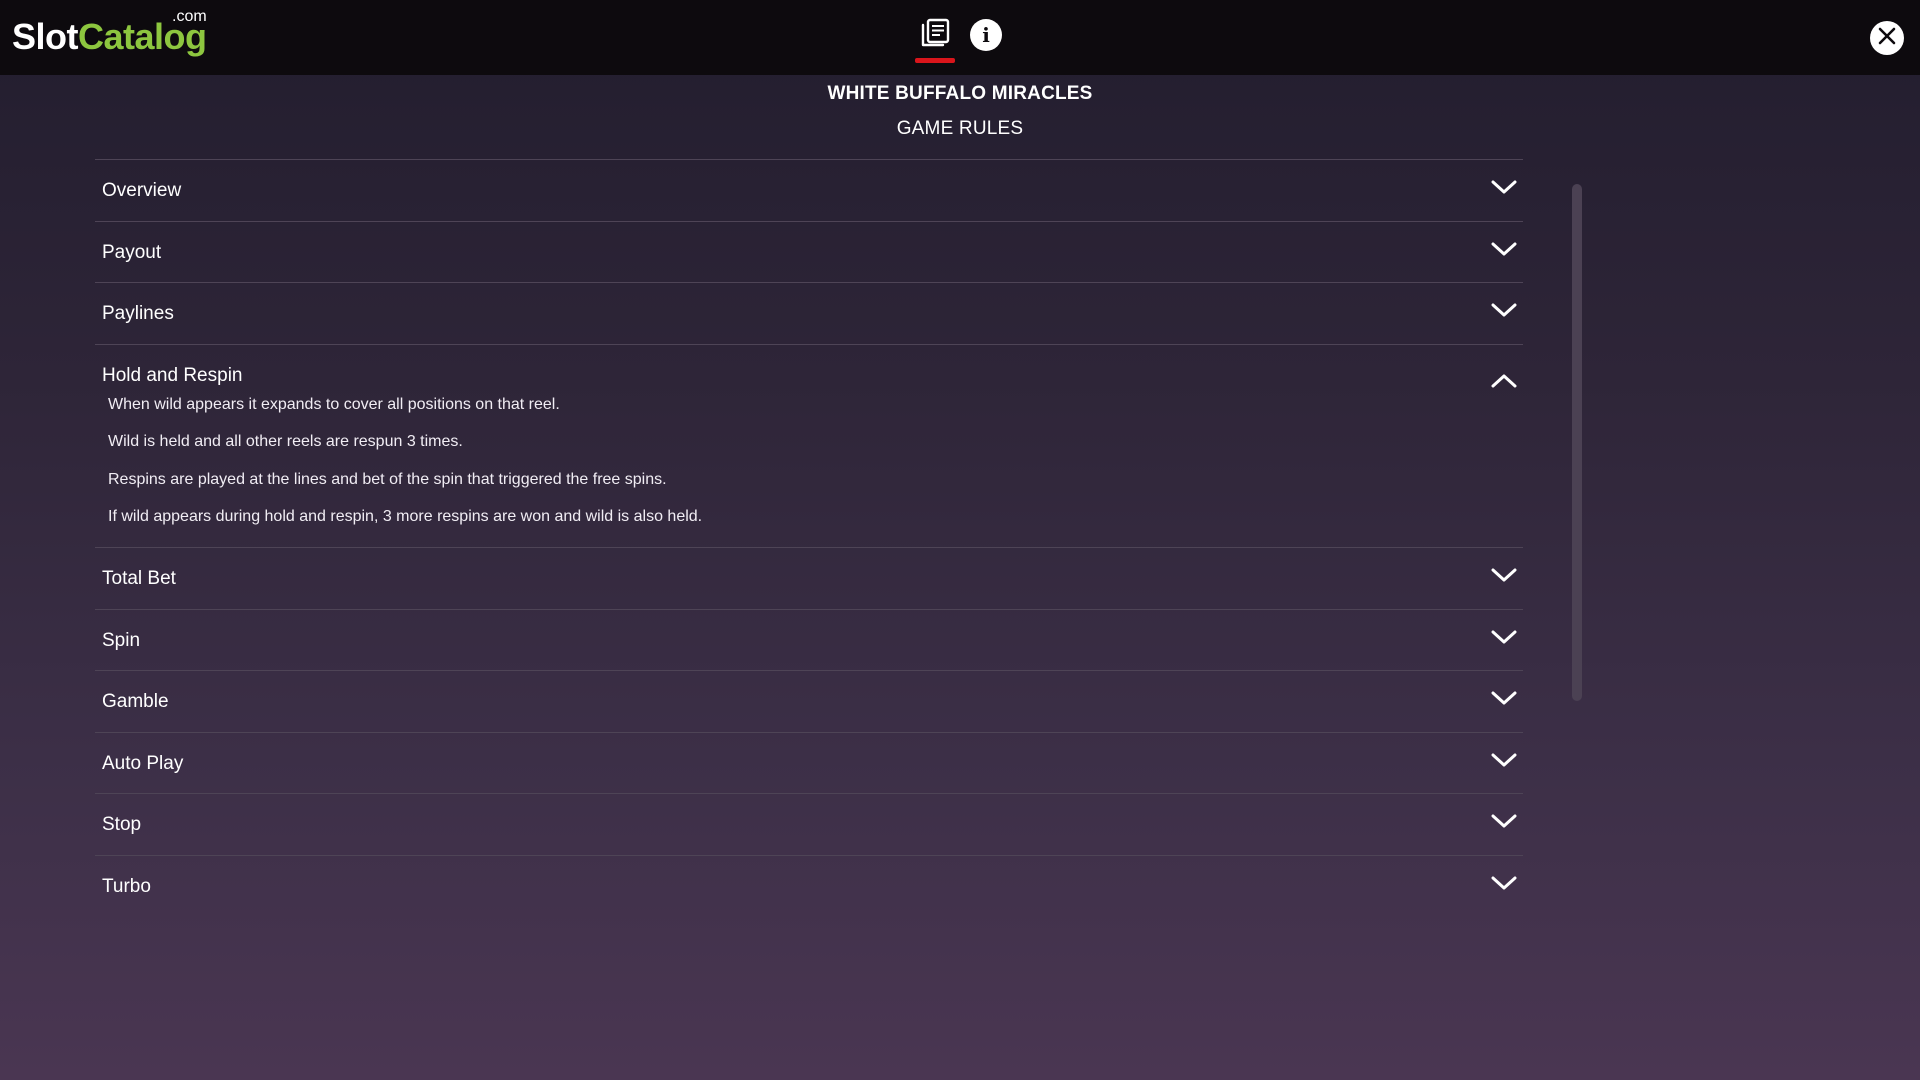  I want to click on accordion-item-label: Overview, so click(142, 190).